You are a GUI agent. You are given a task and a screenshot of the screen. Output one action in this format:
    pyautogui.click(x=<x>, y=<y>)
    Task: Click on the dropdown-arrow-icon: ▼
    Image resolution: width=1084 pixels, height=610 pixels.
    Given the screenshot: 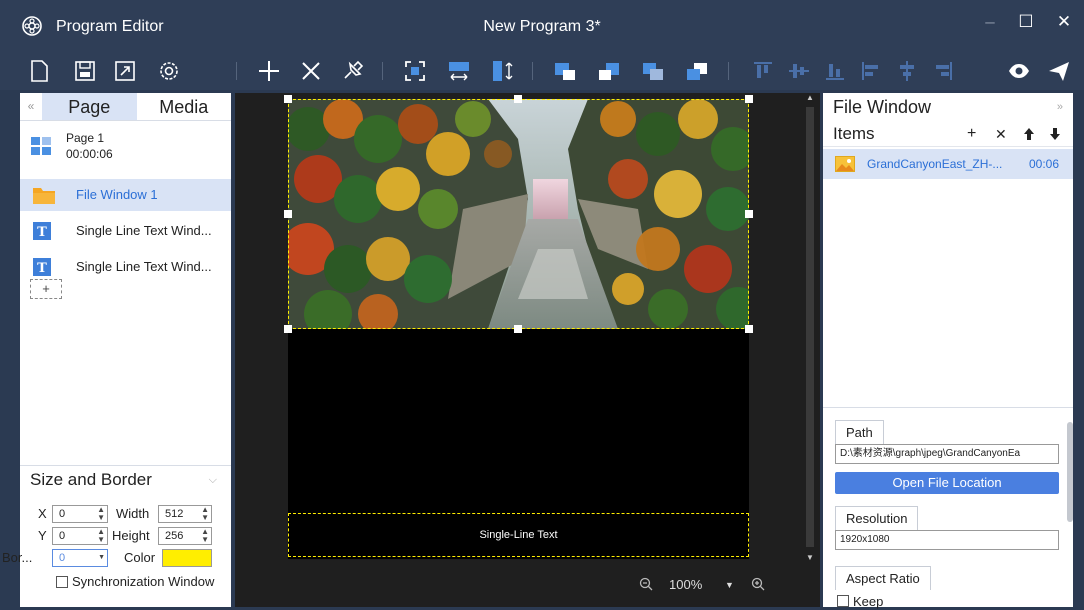 What is the action you would take?
    pyautogui.click(x=101, y=557)
    